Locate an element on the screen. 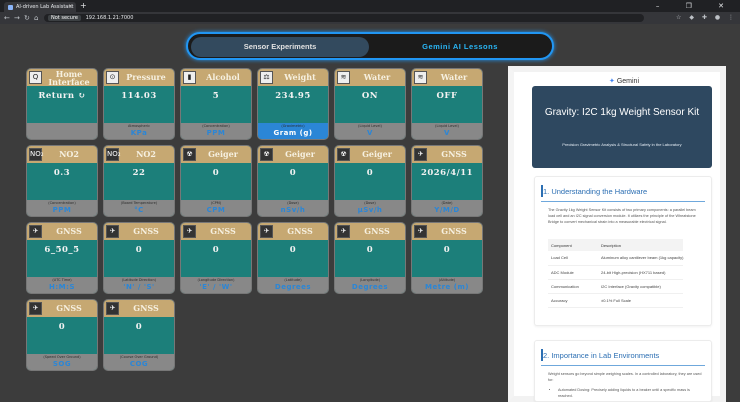  card-footer: (Gravimetric) Gram (g) is located at coordinates (293, 131).